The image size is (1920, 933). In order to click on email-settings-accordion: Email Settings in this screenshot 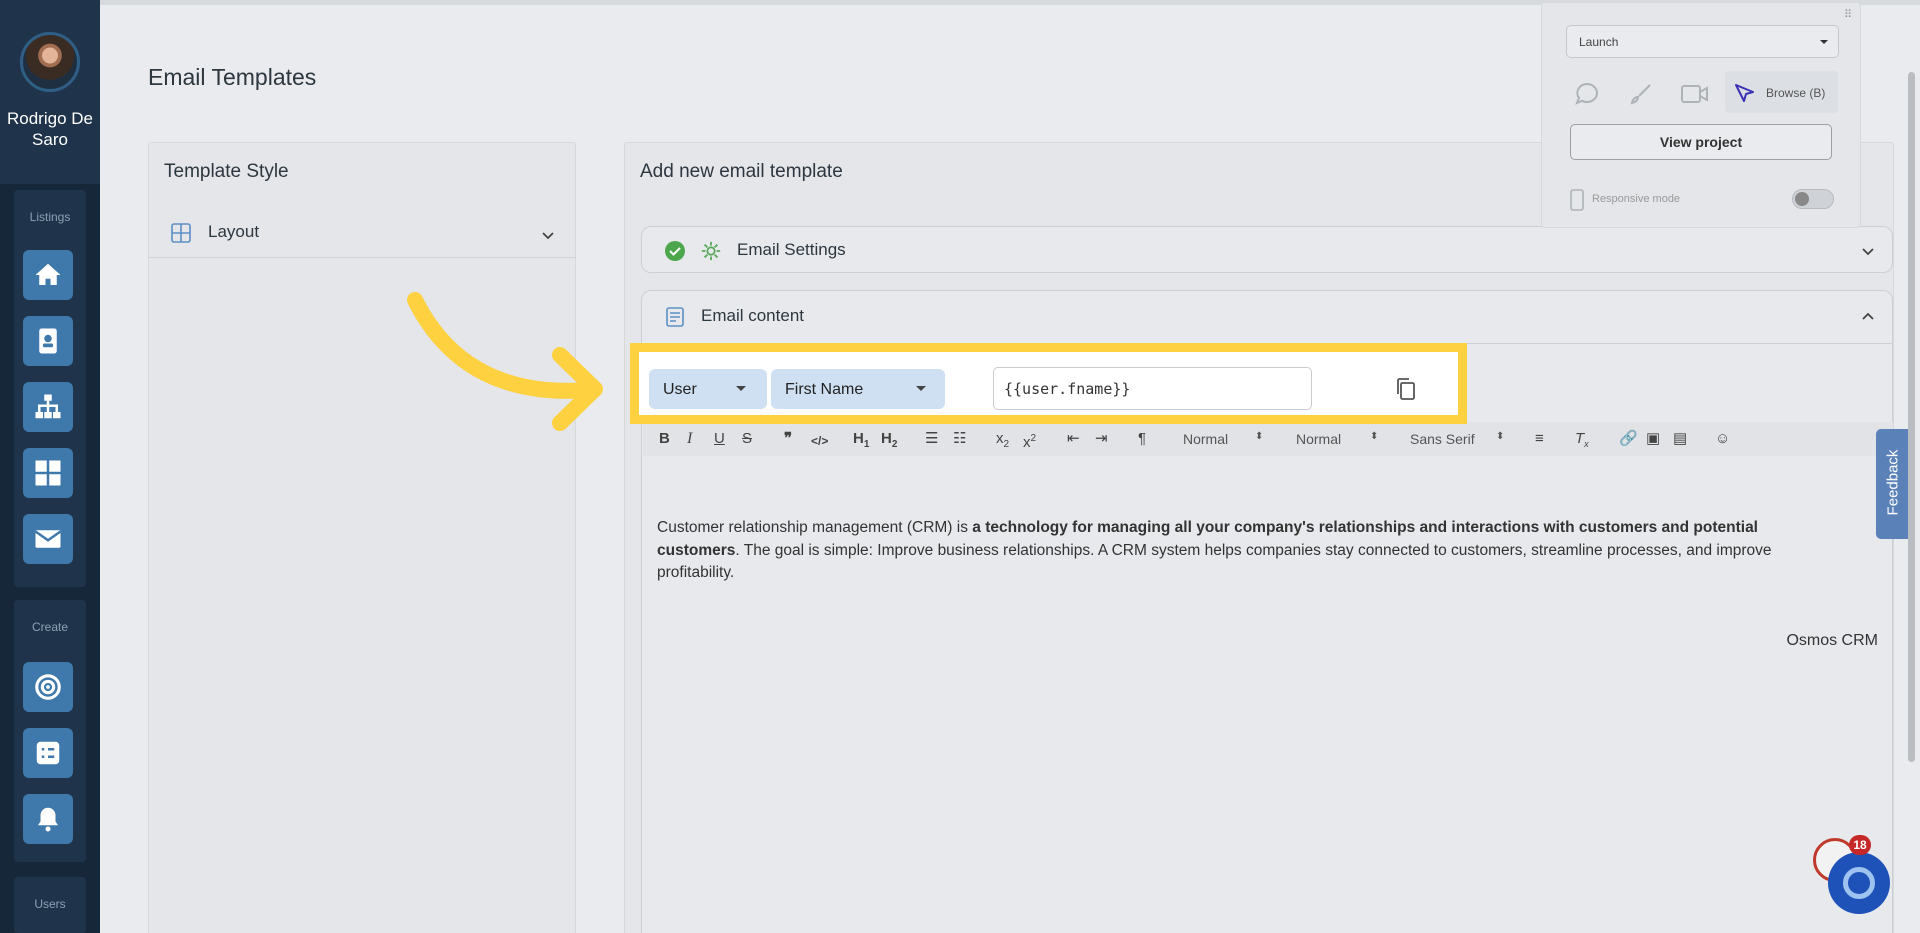, I will do `click(1267, 249)`.